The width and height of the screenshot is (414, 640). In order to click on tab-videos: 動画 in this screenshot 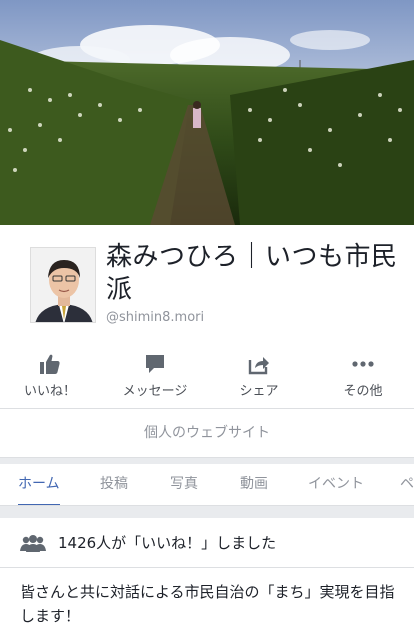, I will do `click(254, 484)`.